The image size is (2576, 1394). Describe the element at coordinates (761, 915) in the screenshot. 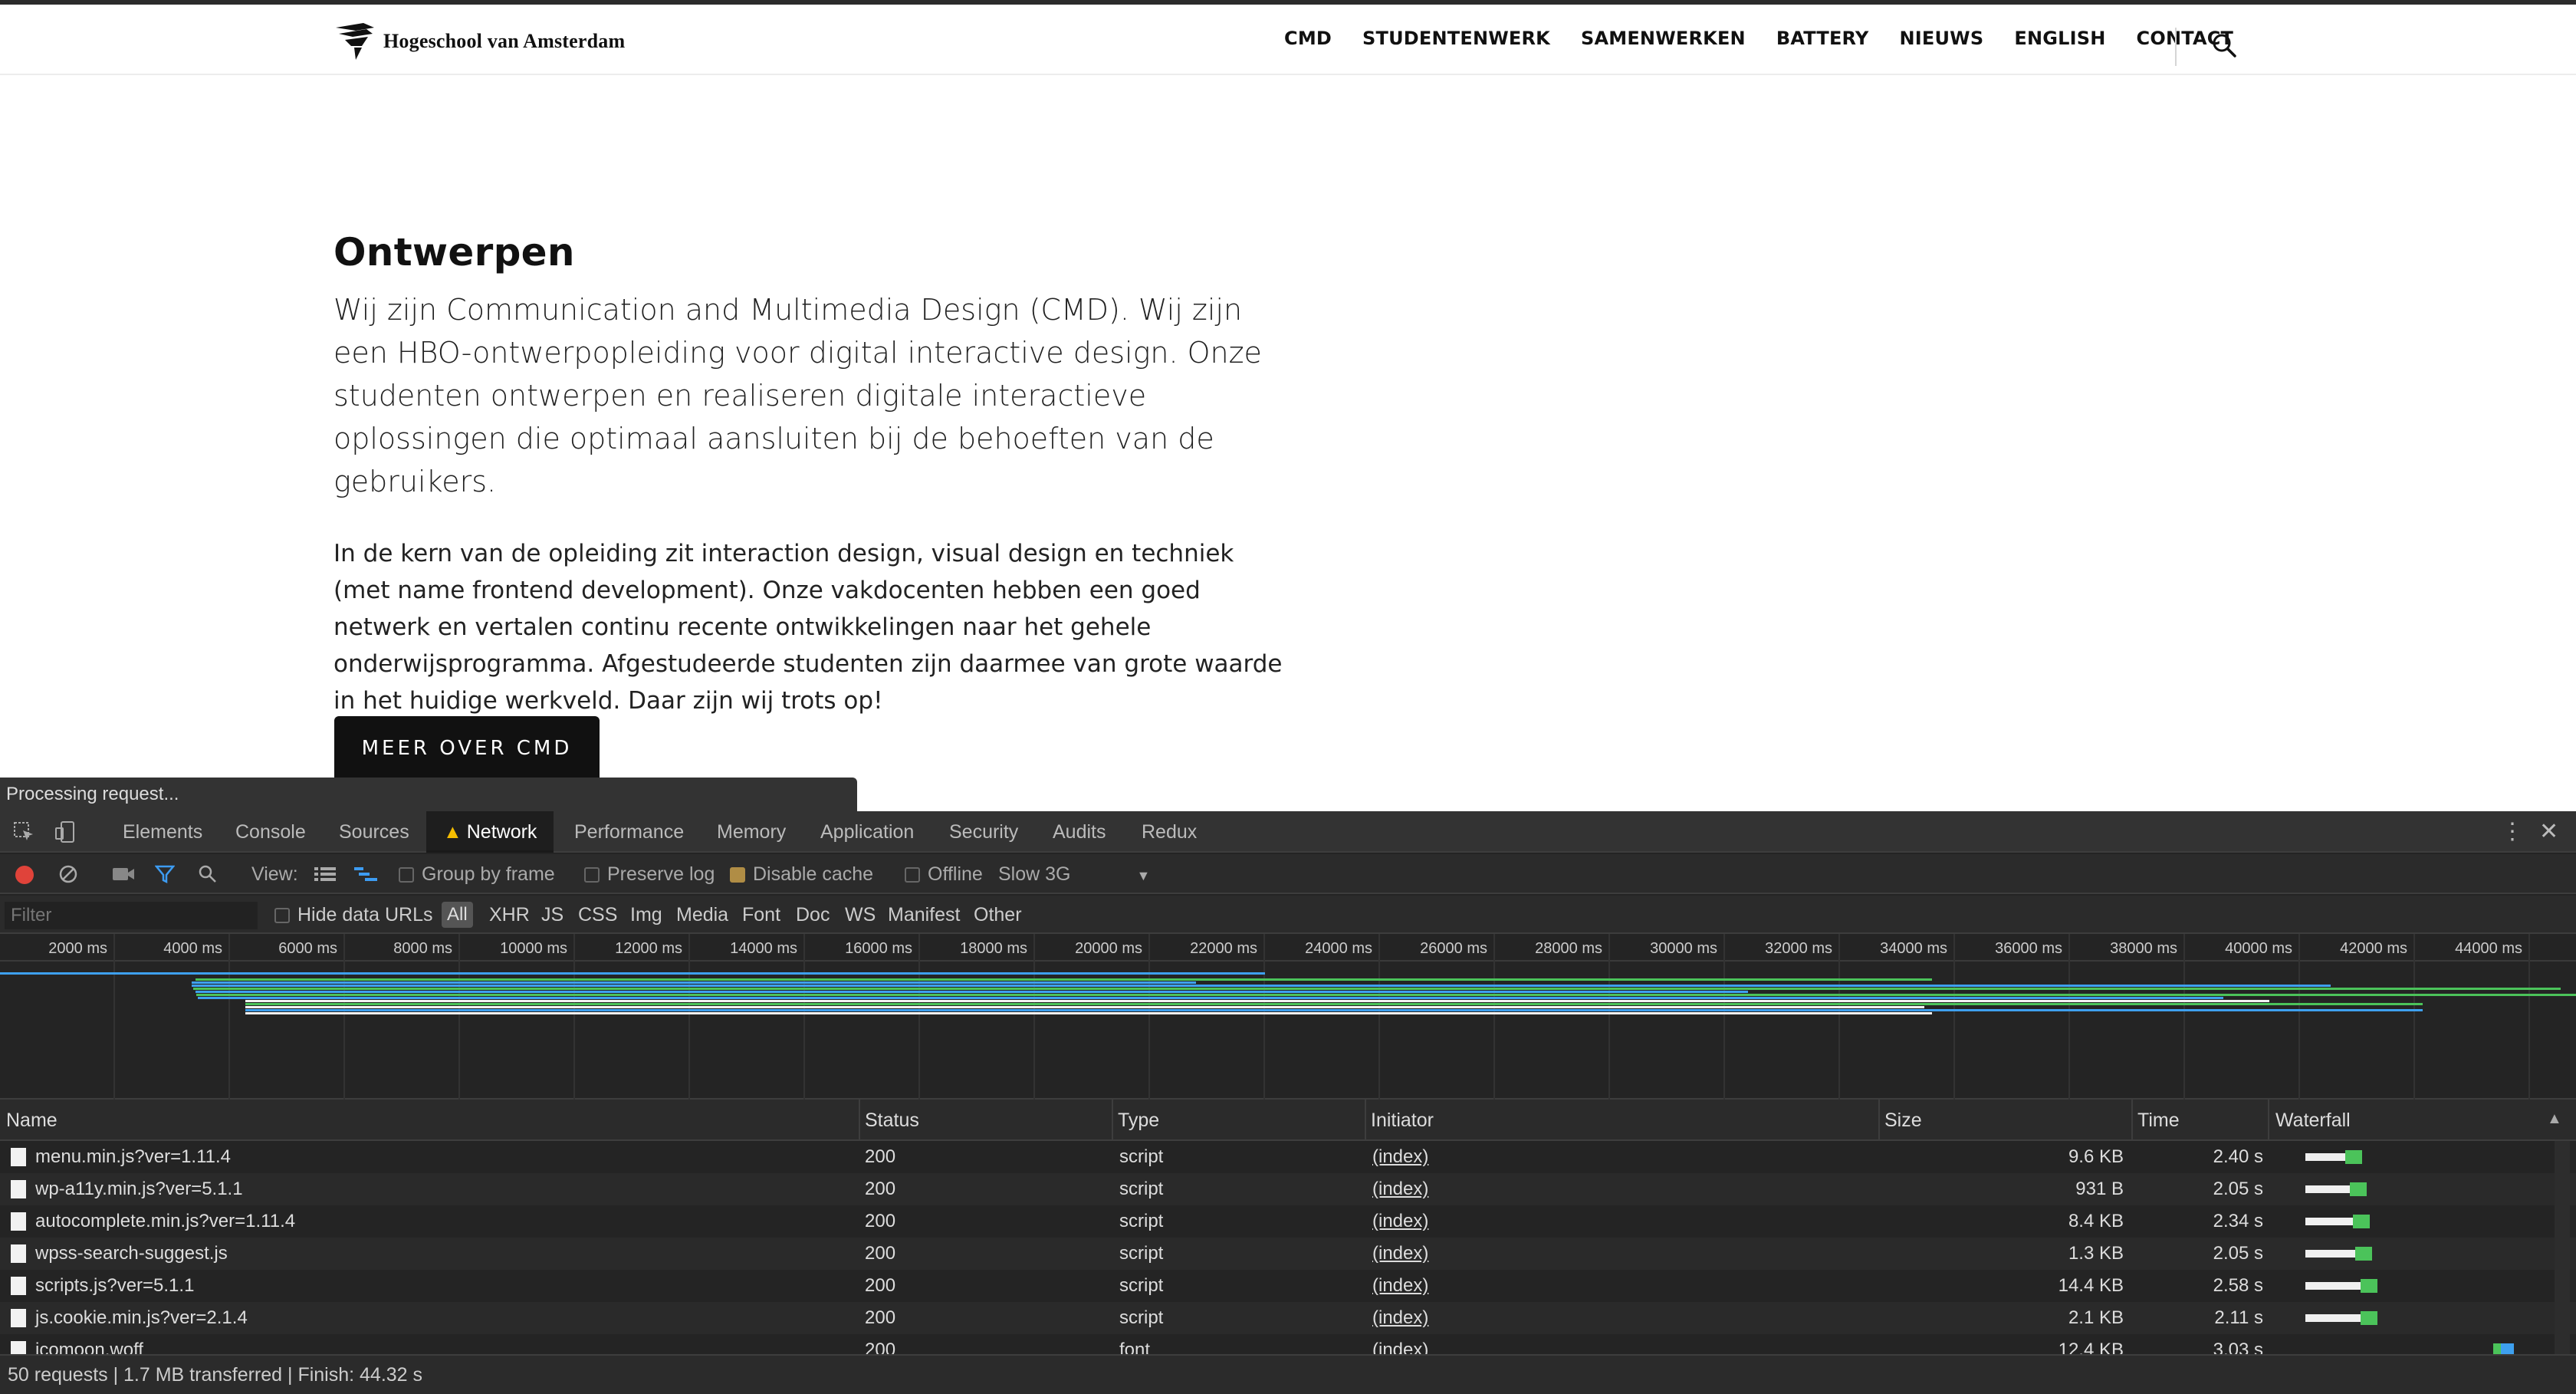

I see `filter-type-font: Font` at that location.